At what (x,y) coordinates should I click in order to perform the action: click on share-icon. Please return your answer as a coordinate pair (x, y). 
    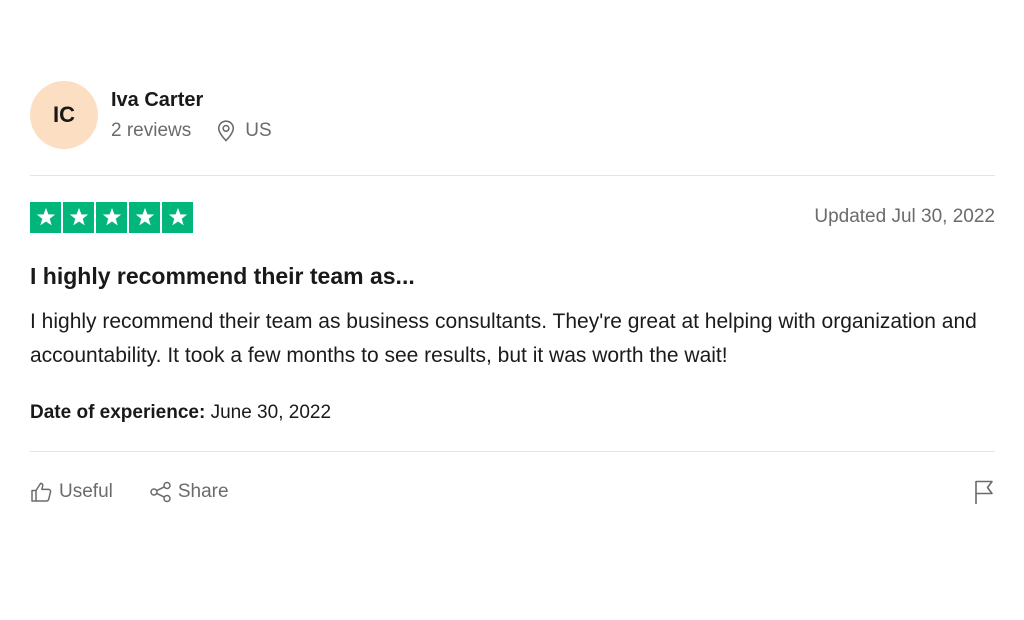
    Looking at the image, I should click on (160, 492).